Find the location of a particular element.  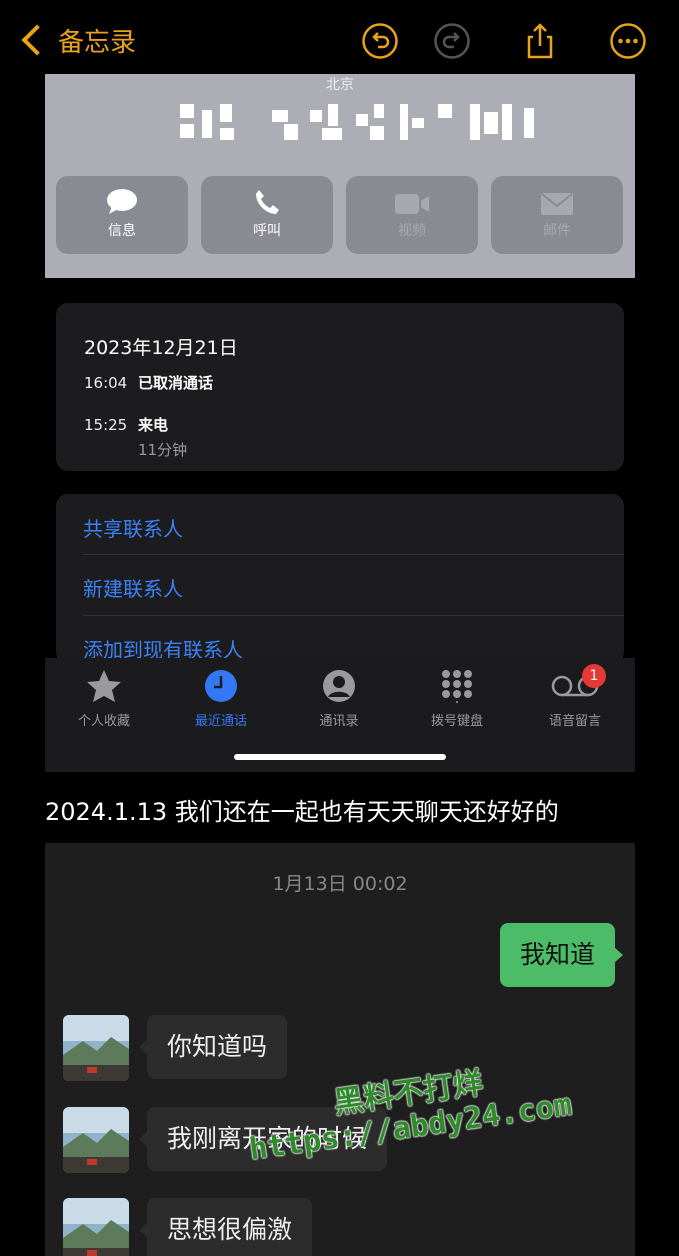

message-text: 我知道 is located at coordinates (558, 954).